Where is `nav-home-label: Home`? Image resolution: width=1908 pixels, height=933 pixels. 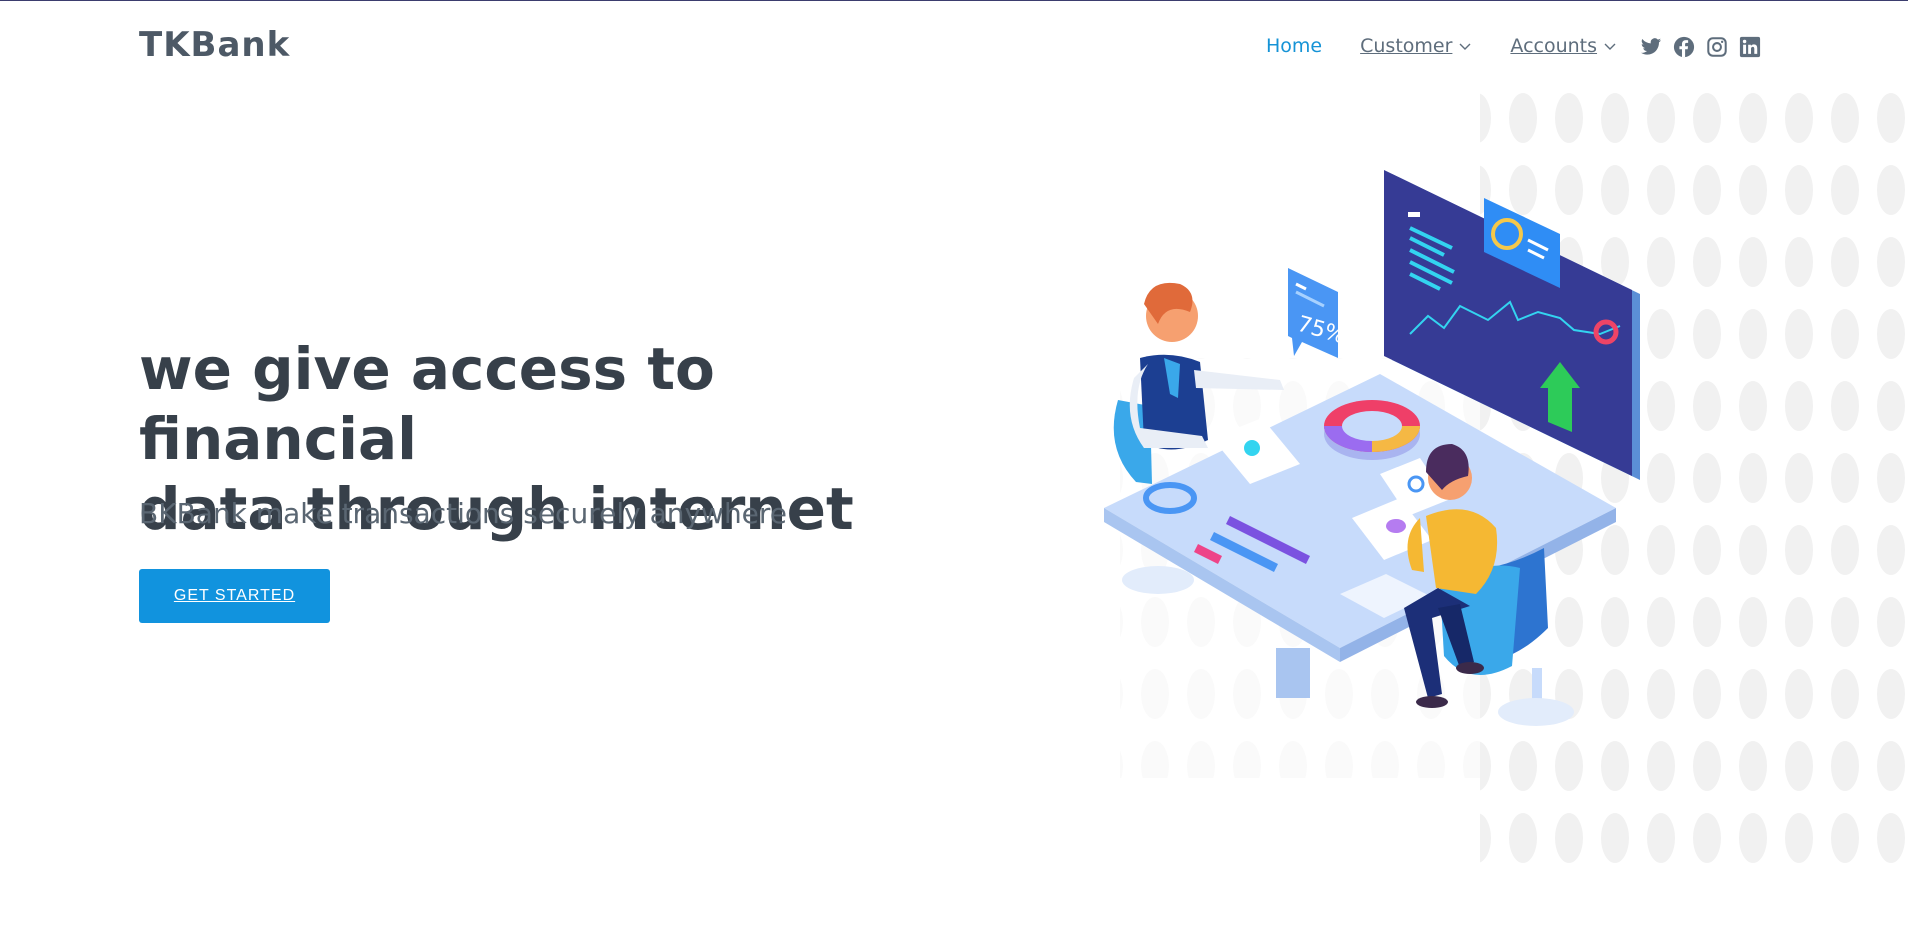 nav-home-label: Home is located at coordinates (1294, 46).